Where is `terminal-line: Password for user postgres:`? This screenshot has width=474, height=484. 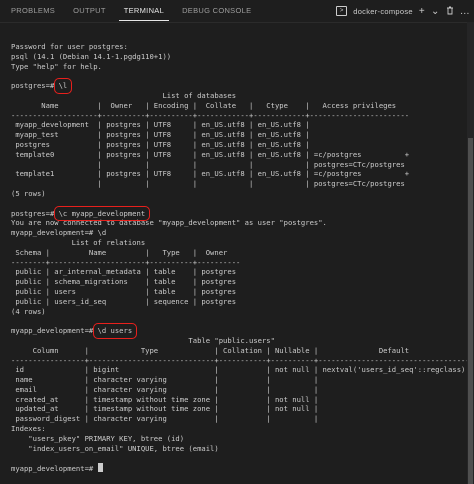
terminal-line: Password for user postgres: is located at coordinates (69, 46).